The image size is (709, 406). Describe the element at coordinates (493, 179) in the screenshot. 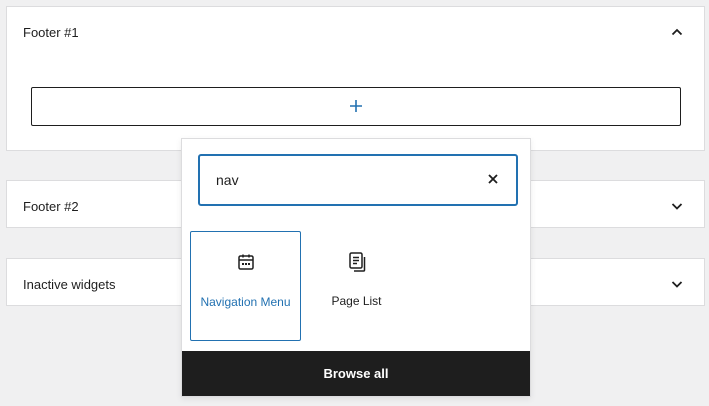

I see `close-icon` at that location.